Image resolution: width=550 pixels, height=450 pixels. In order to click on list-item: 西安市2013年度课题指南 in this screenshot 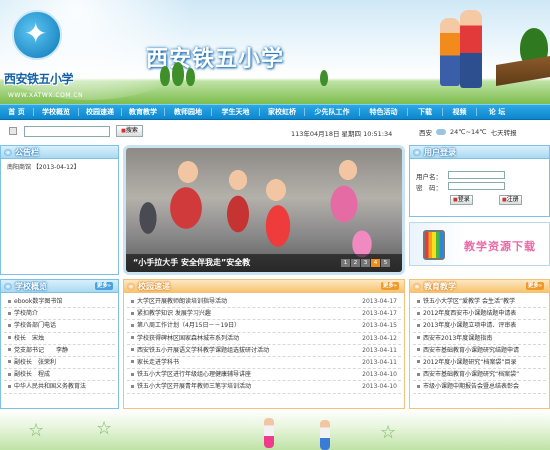, I will do `click(479, 339)`.